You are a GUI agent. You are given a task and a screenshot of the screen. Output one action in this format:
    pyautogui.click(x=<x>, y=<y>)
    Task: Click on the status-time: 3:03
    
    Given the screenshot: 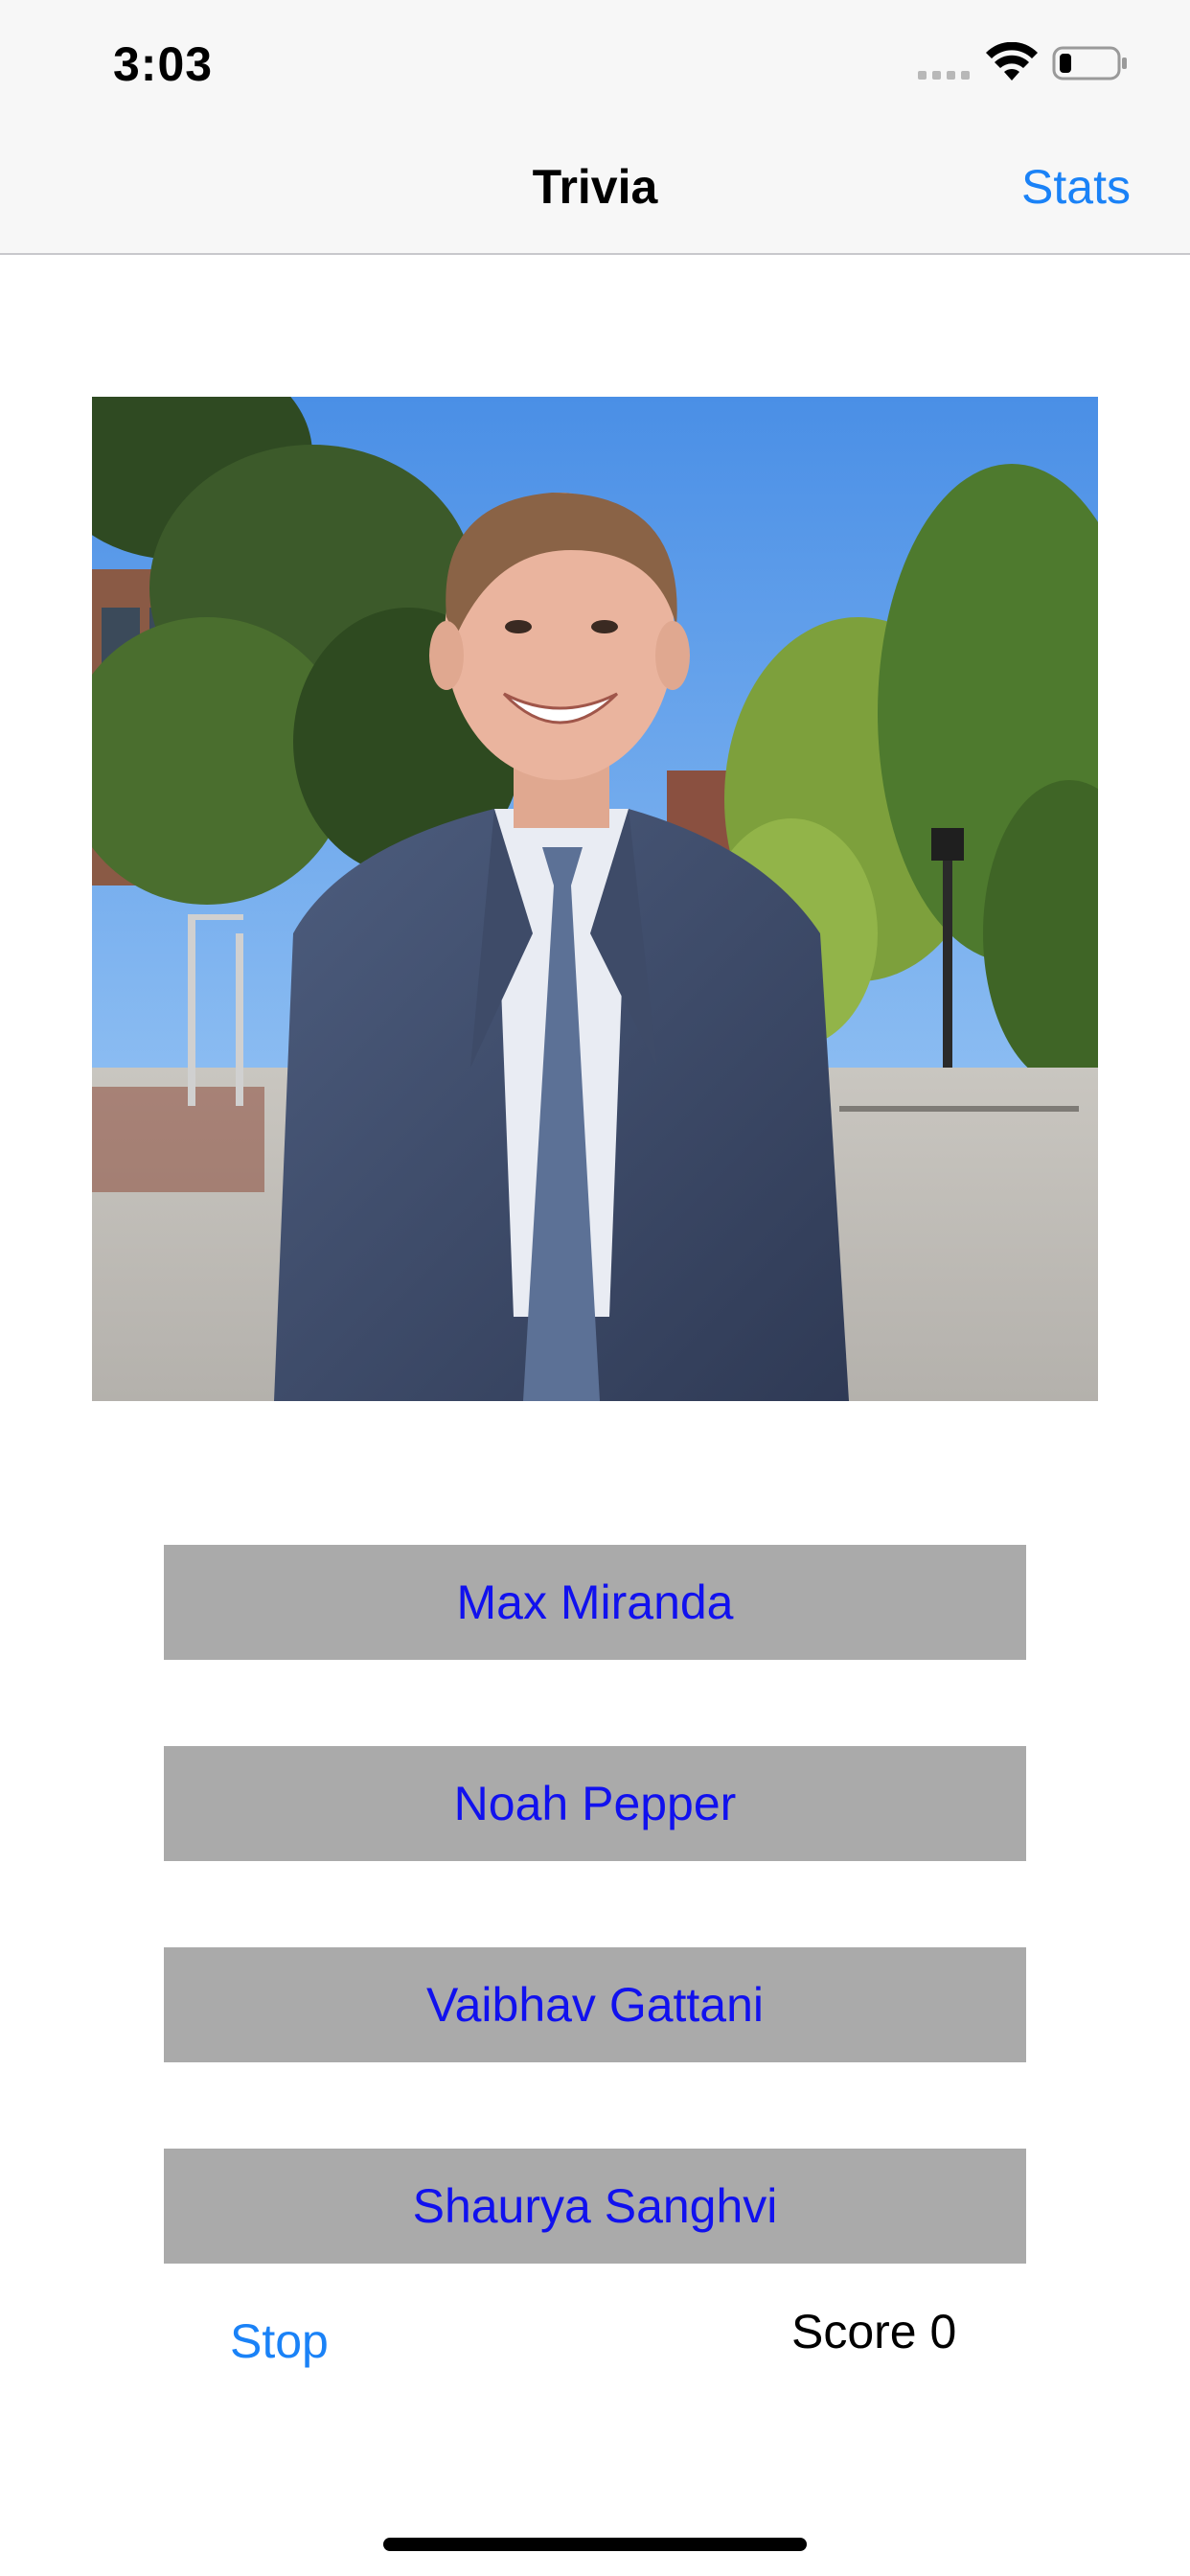 What is the action you would take?
    pyautogui.click(x=163, y=64)
    